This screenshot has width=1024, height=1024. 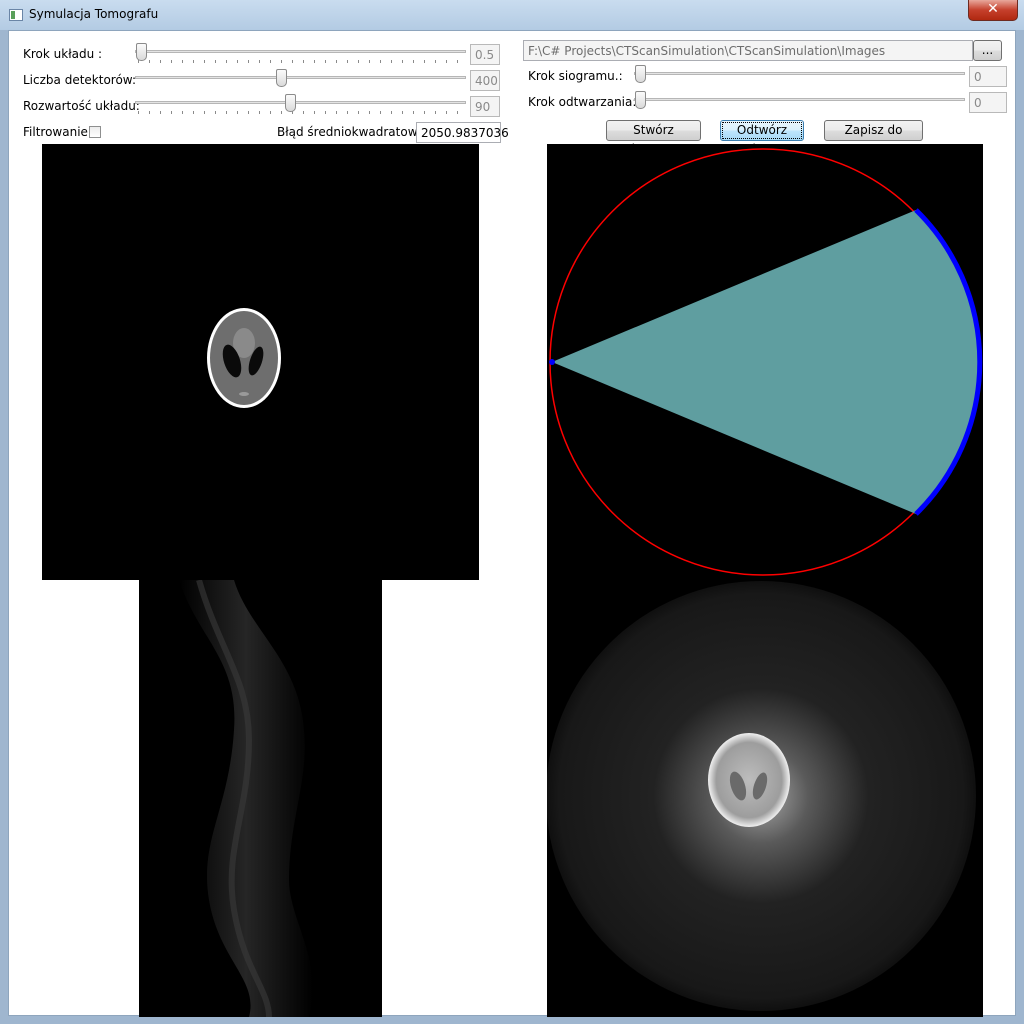 I want to click on window-title: Symulacja Tomografu, so click(x=94, y=14).